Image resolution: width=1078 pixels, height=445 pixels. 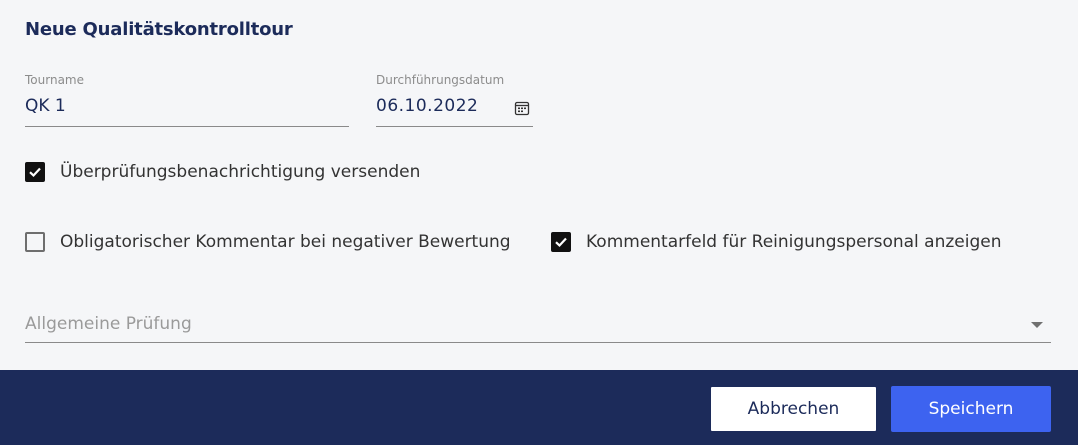 I want to click on date-label: Durchführungsdatum, so click(x=440, y=80).